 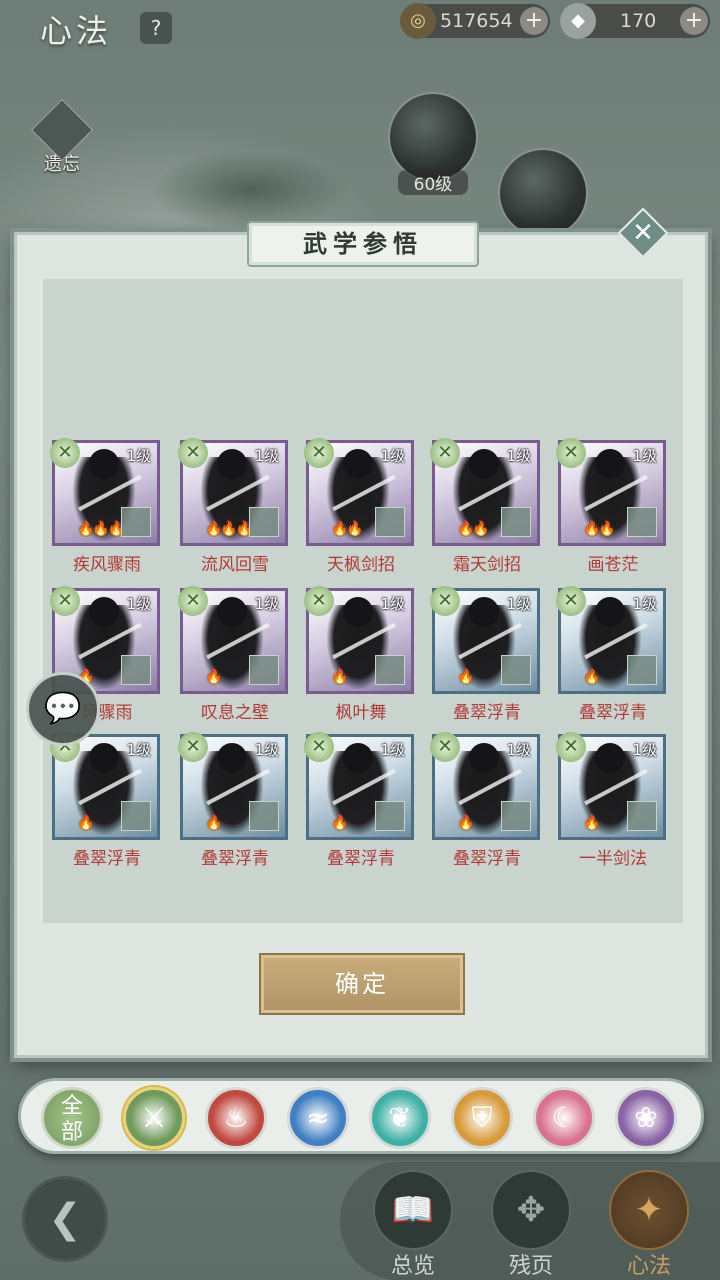 What do you see at coordinates (361, 565) in the screenshot?
I see `skill-name: 天枫剑招` at bounding box center [361, 565].